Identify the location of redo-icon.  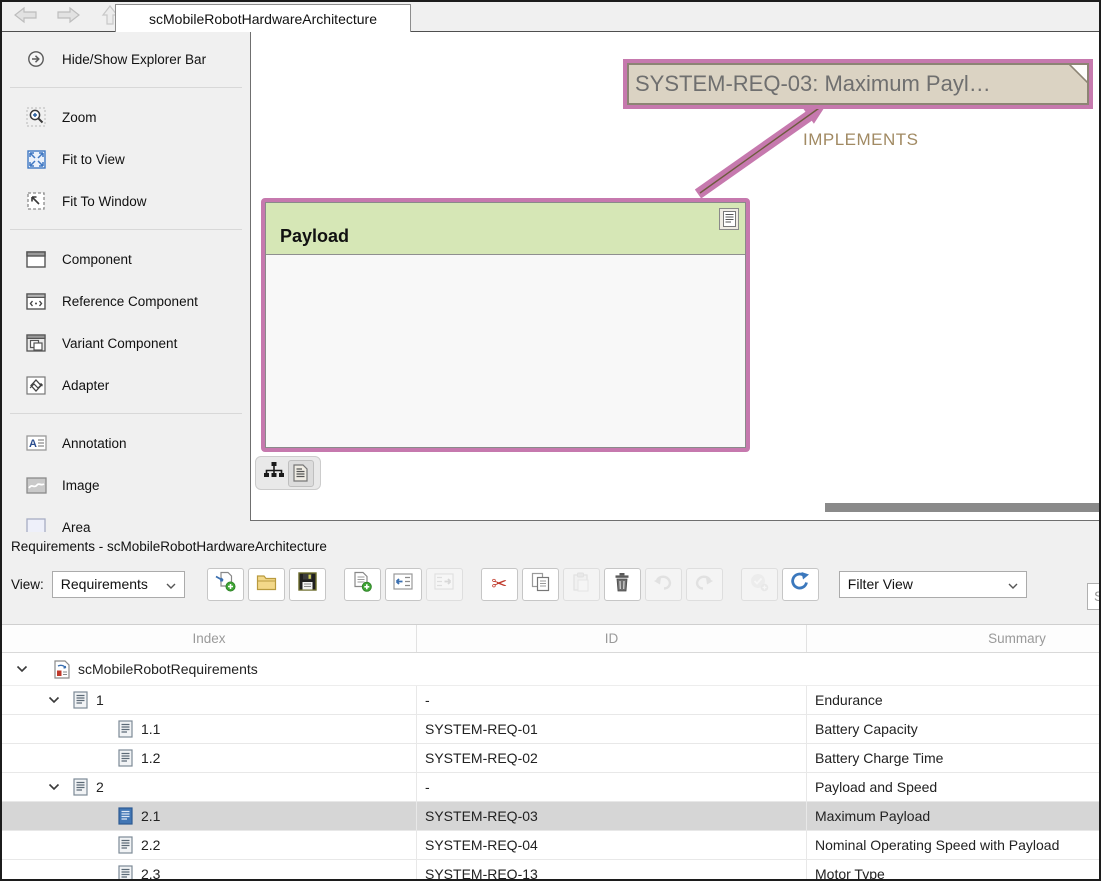
(704, 584).